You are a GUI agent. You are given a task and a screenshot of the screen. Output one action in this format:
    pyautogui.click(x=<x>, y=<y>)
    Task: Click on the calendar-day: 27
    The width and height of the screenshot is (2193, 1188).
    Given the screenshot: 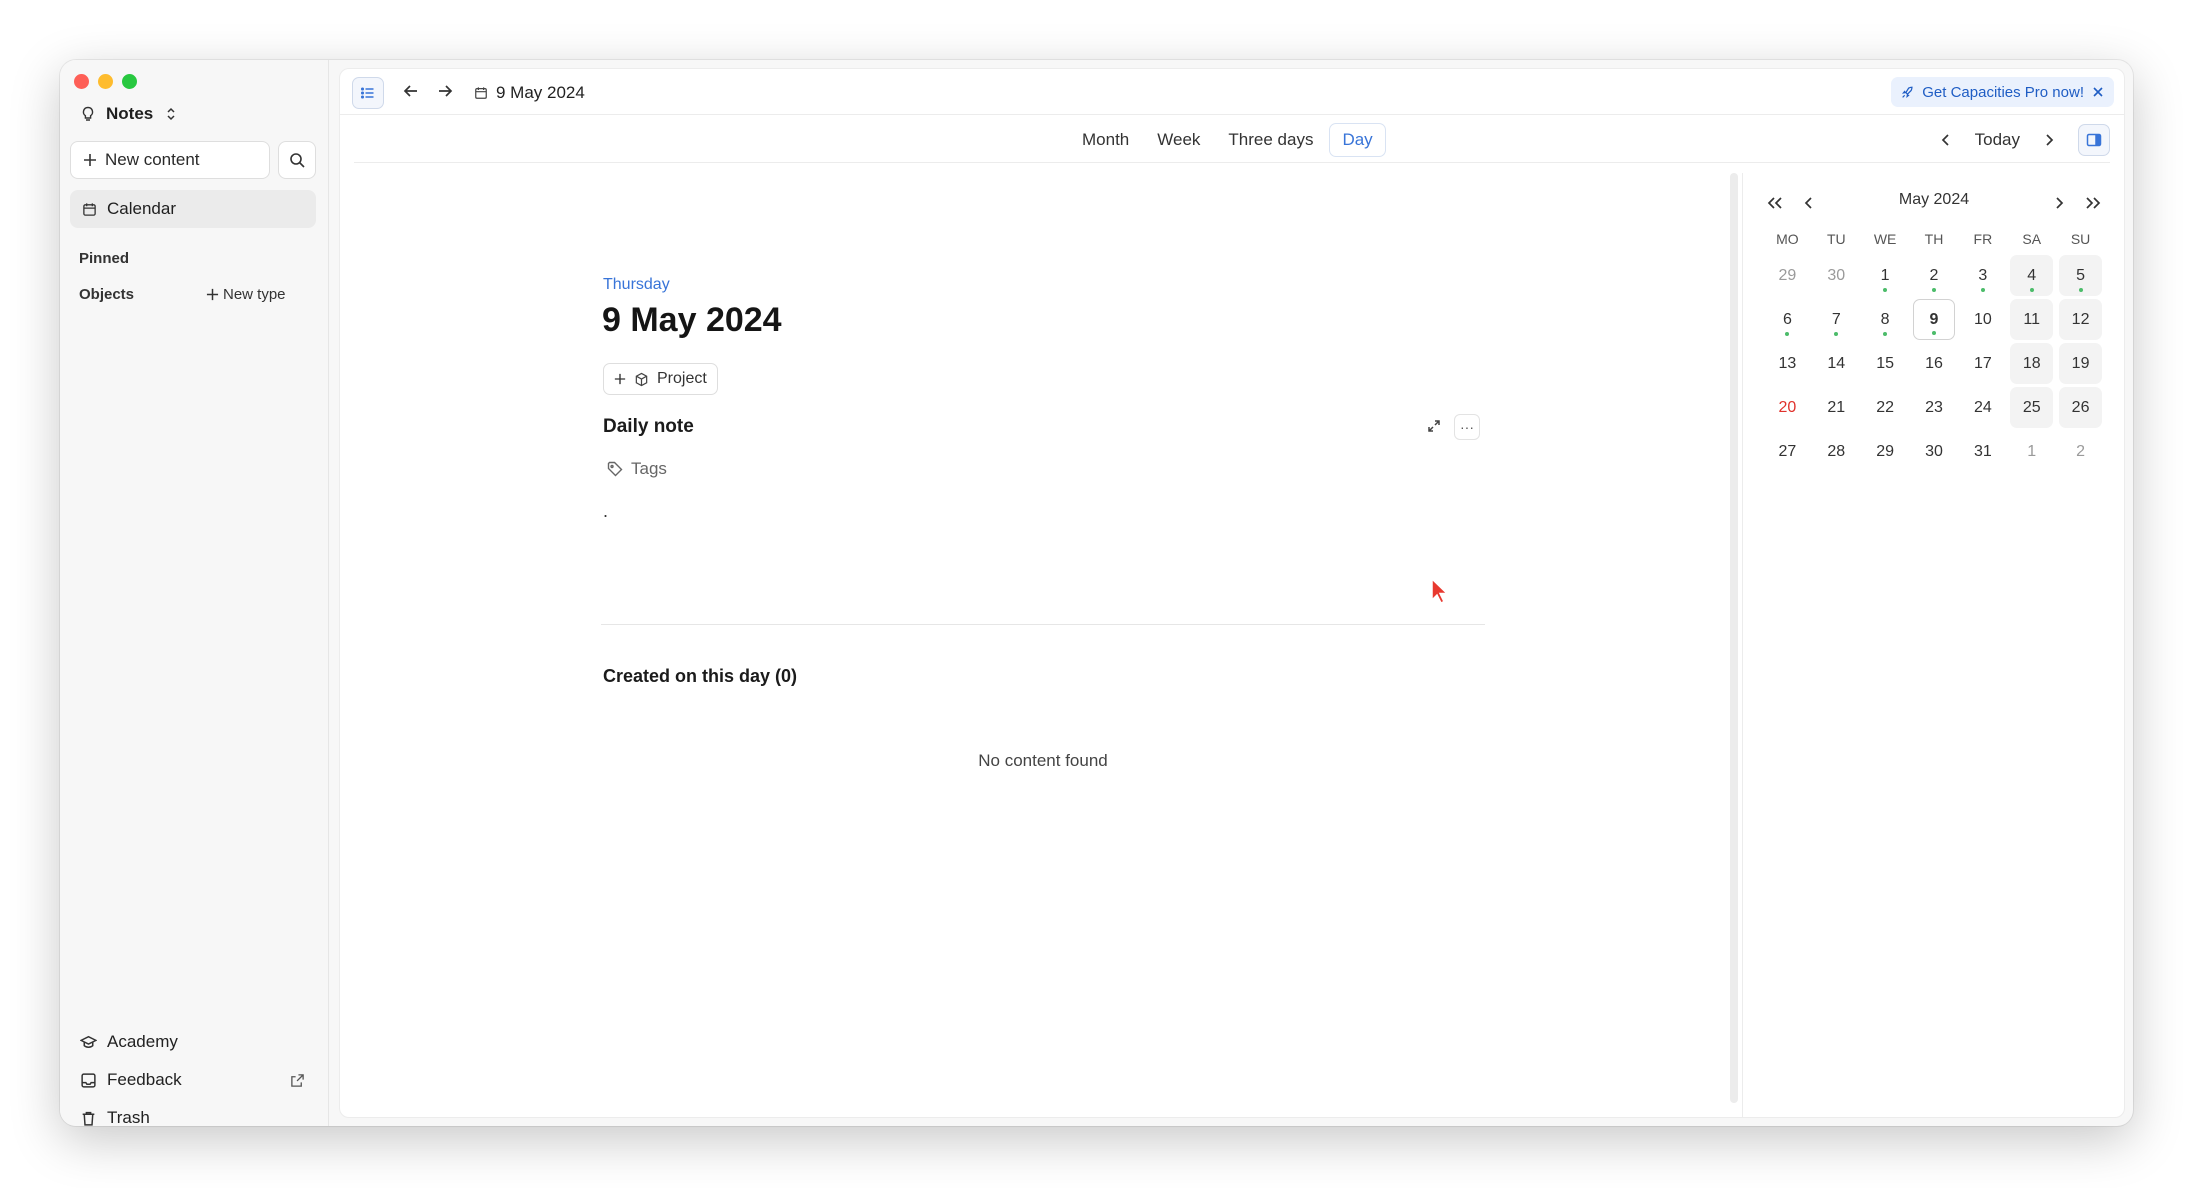 What is the action you would take?
    pyautogui.click(x=1787, y=451)
    